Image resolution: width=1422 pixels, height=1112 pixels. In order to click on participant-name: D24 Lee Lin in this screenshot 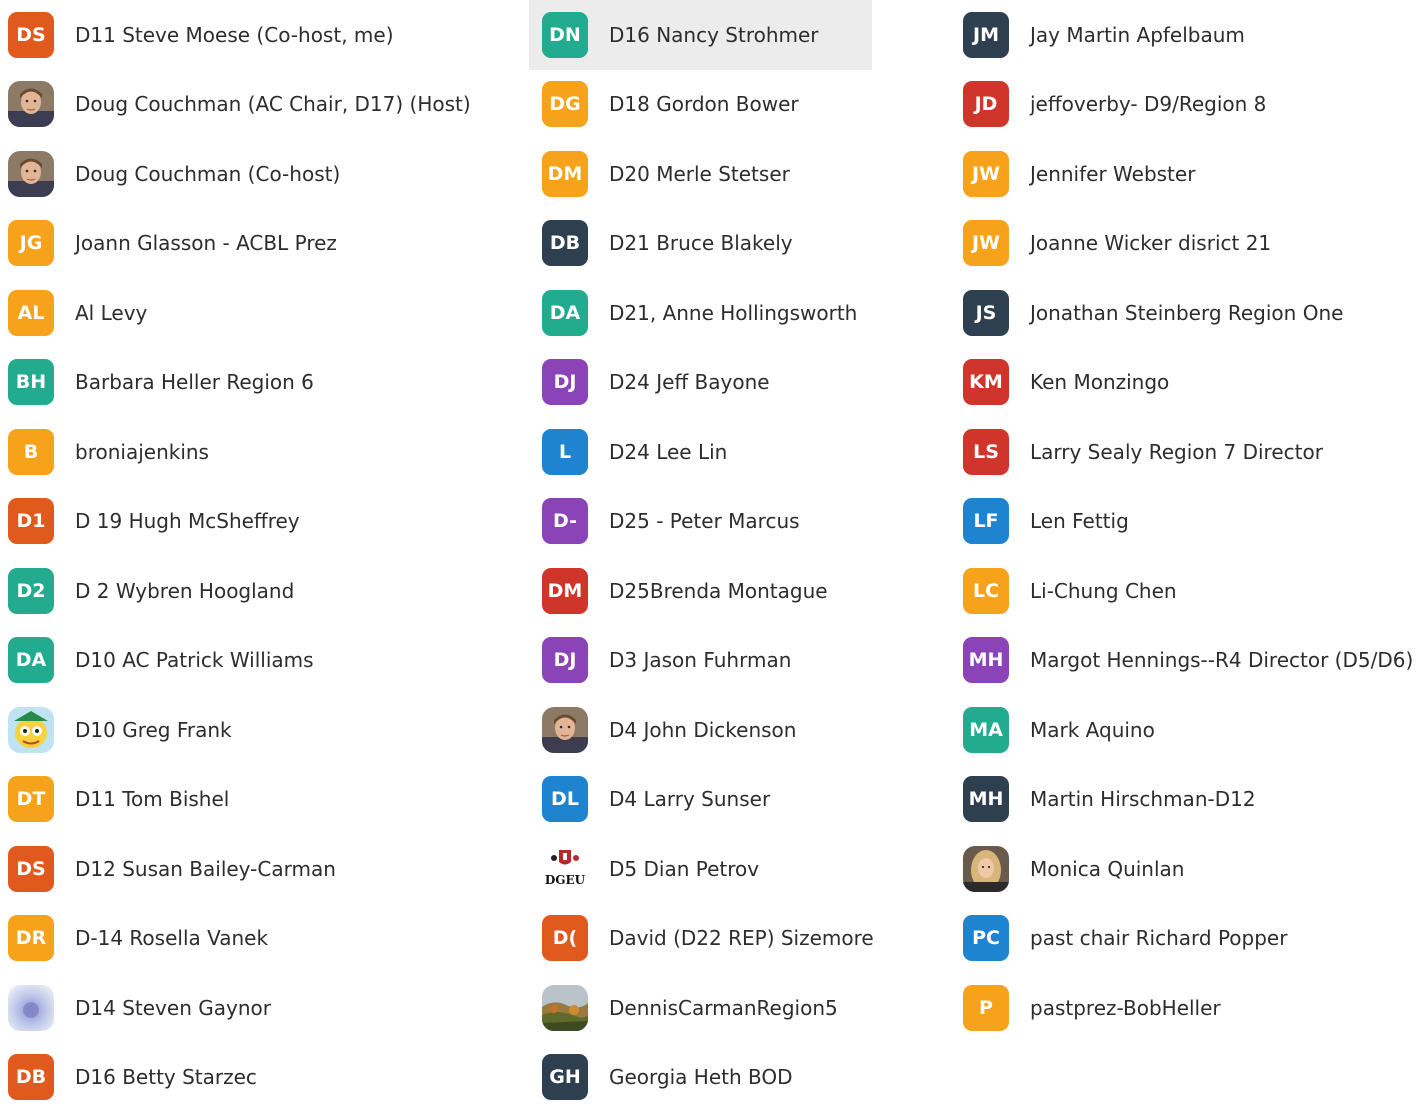, I will do `click(668, 452)`.